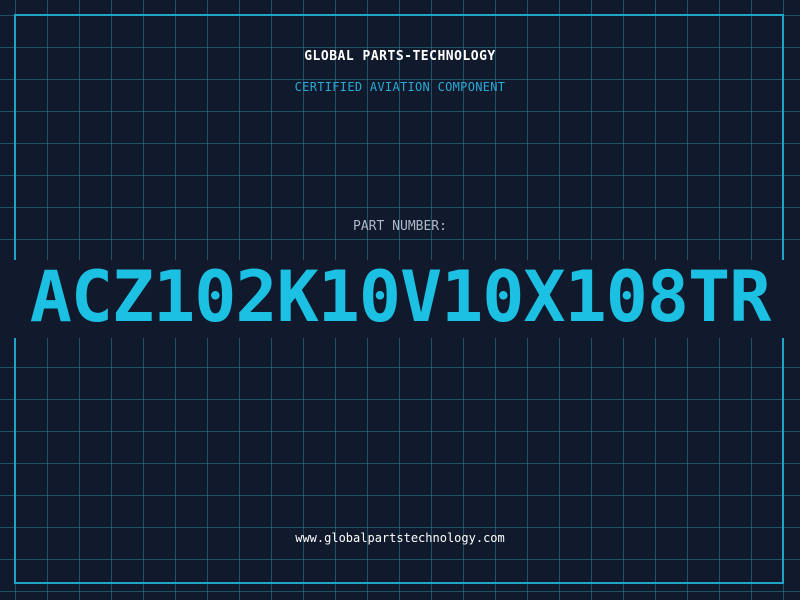 The height and width of the screenshot is (600, 800). I want to click on part-number-label: PART NUMBER:, so click(400, 226).